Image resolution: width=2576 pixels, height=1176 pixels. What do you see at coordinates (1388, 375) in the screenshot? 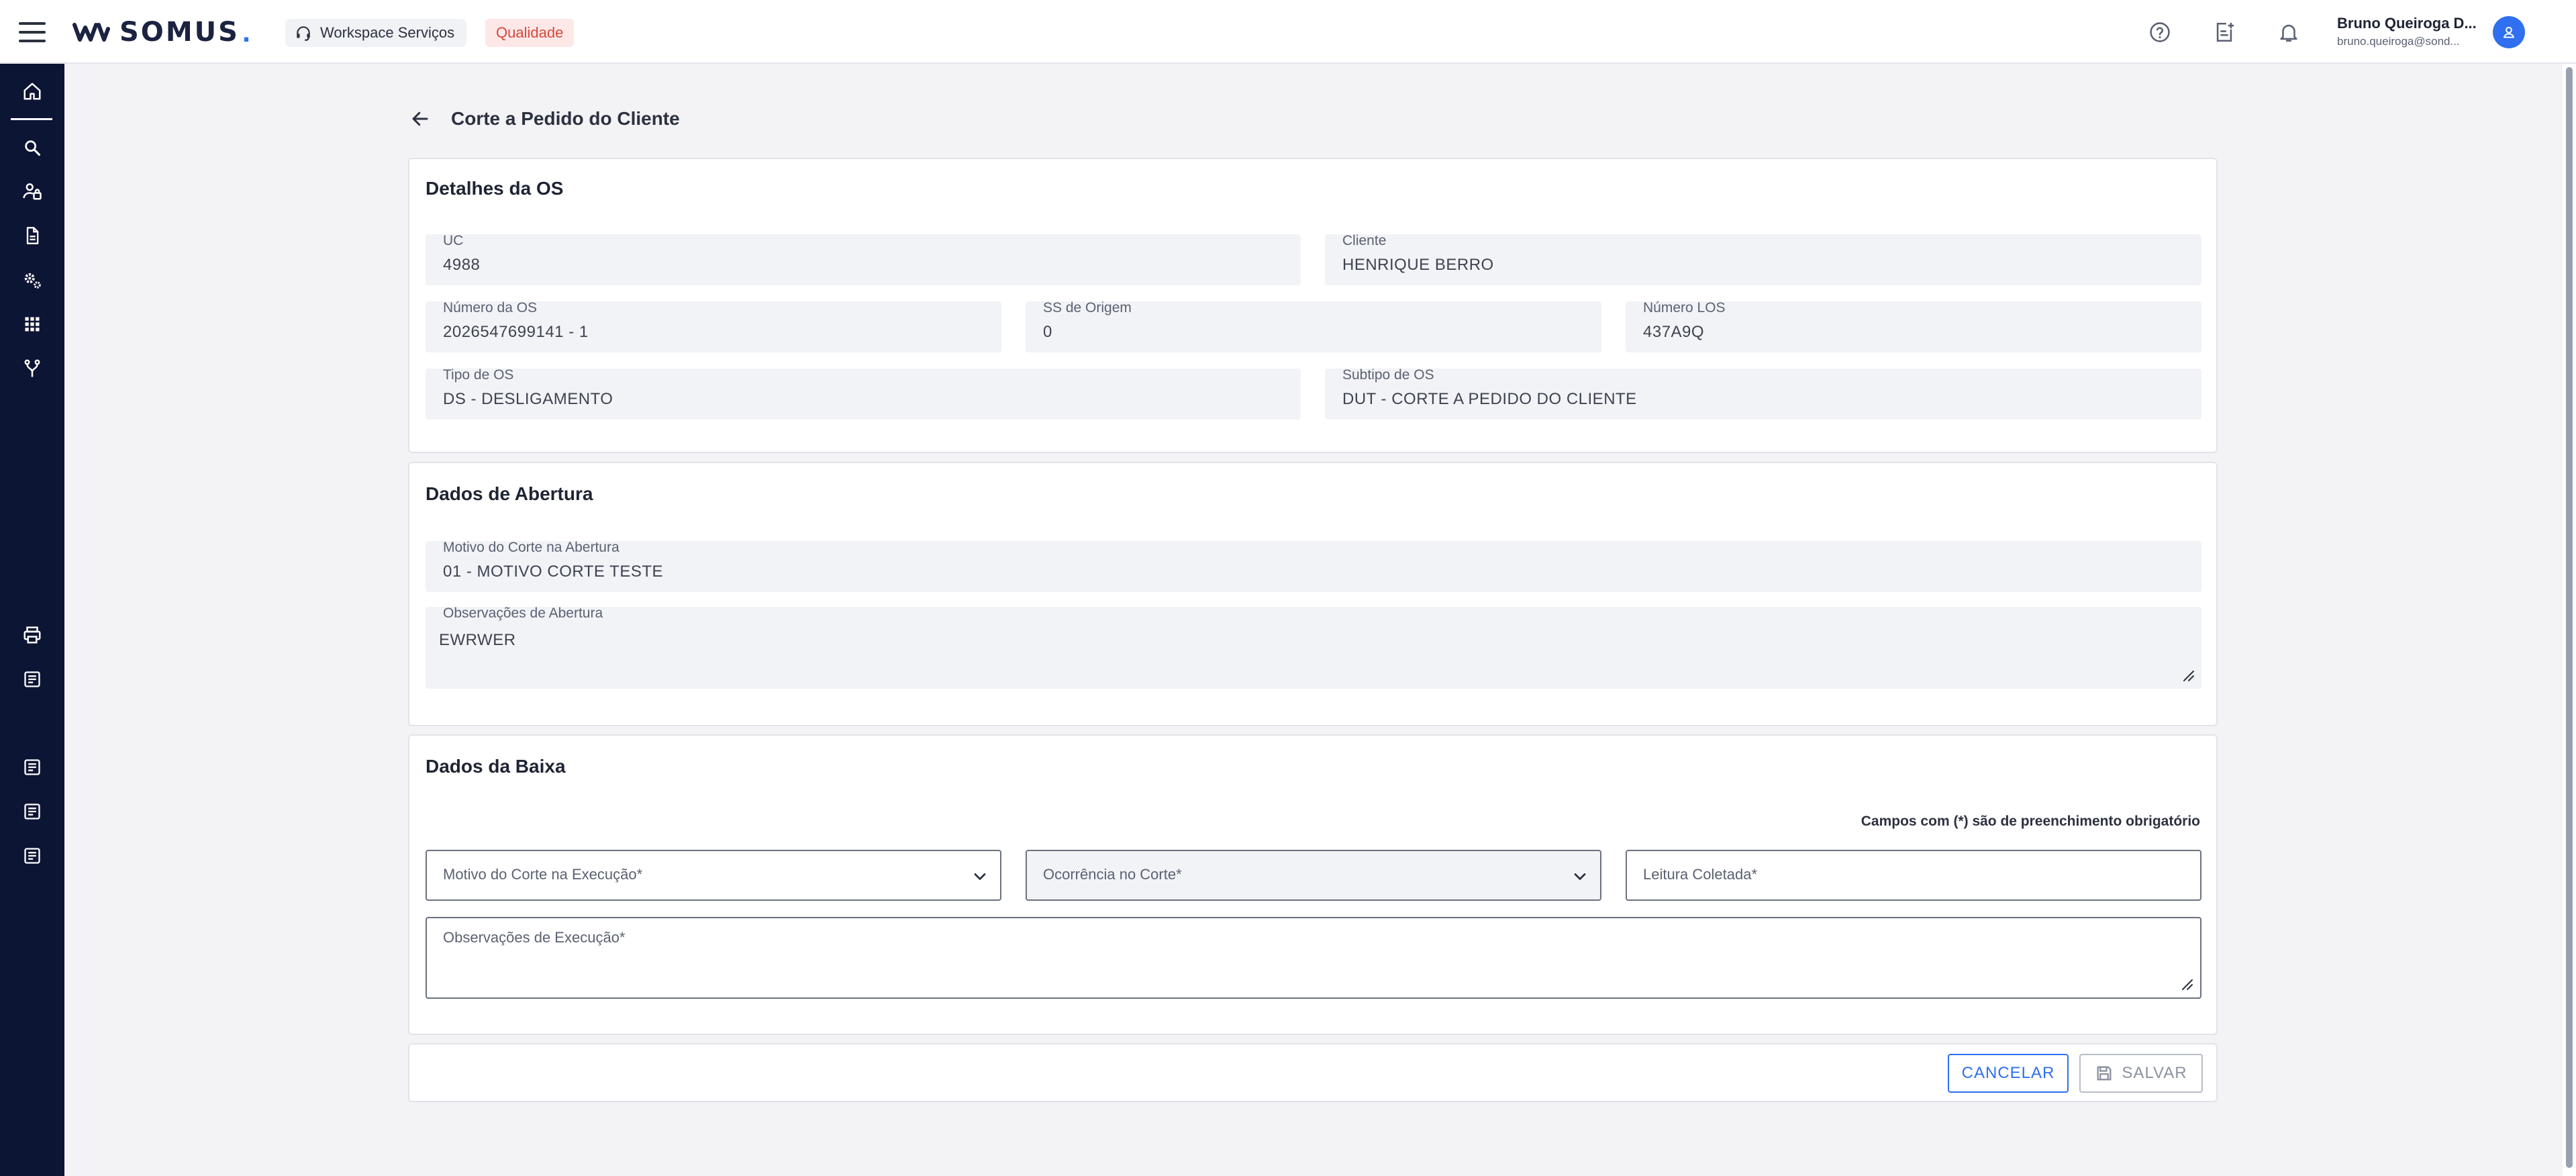
I see `subtipo-os-label: Subtipo de OS` at bounding box center [1388, 375].